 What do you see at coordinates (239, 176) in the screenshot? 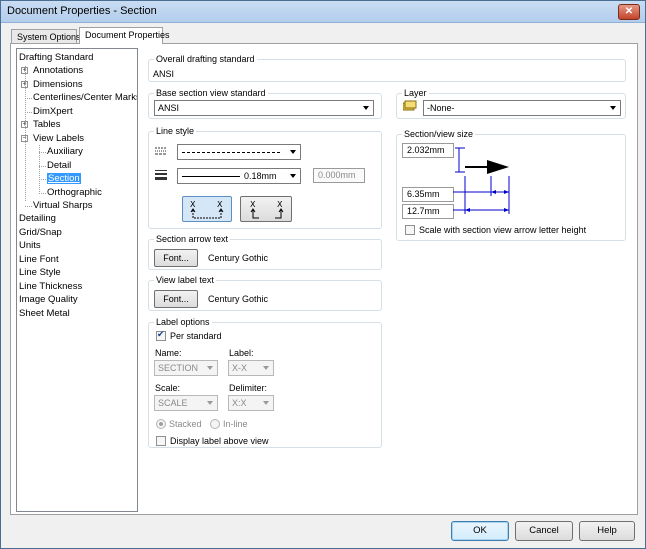
I see `line-thickness-select: 0.18mm` at bounding box center [239, 176].